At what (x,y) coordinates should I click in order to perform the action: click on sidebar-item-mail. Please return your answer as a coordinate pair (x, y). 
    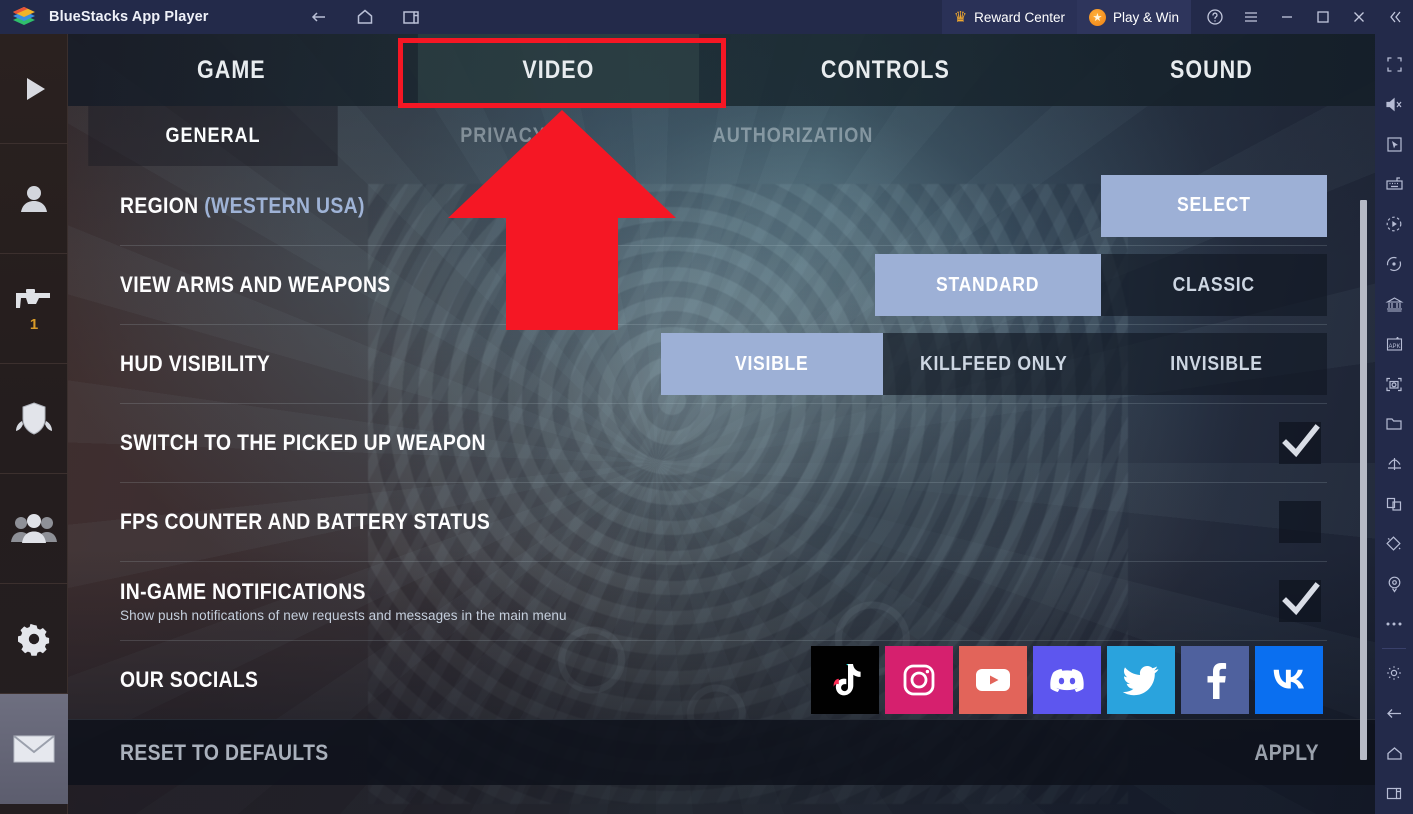
    Looking at the image, I should click on (34, 749).